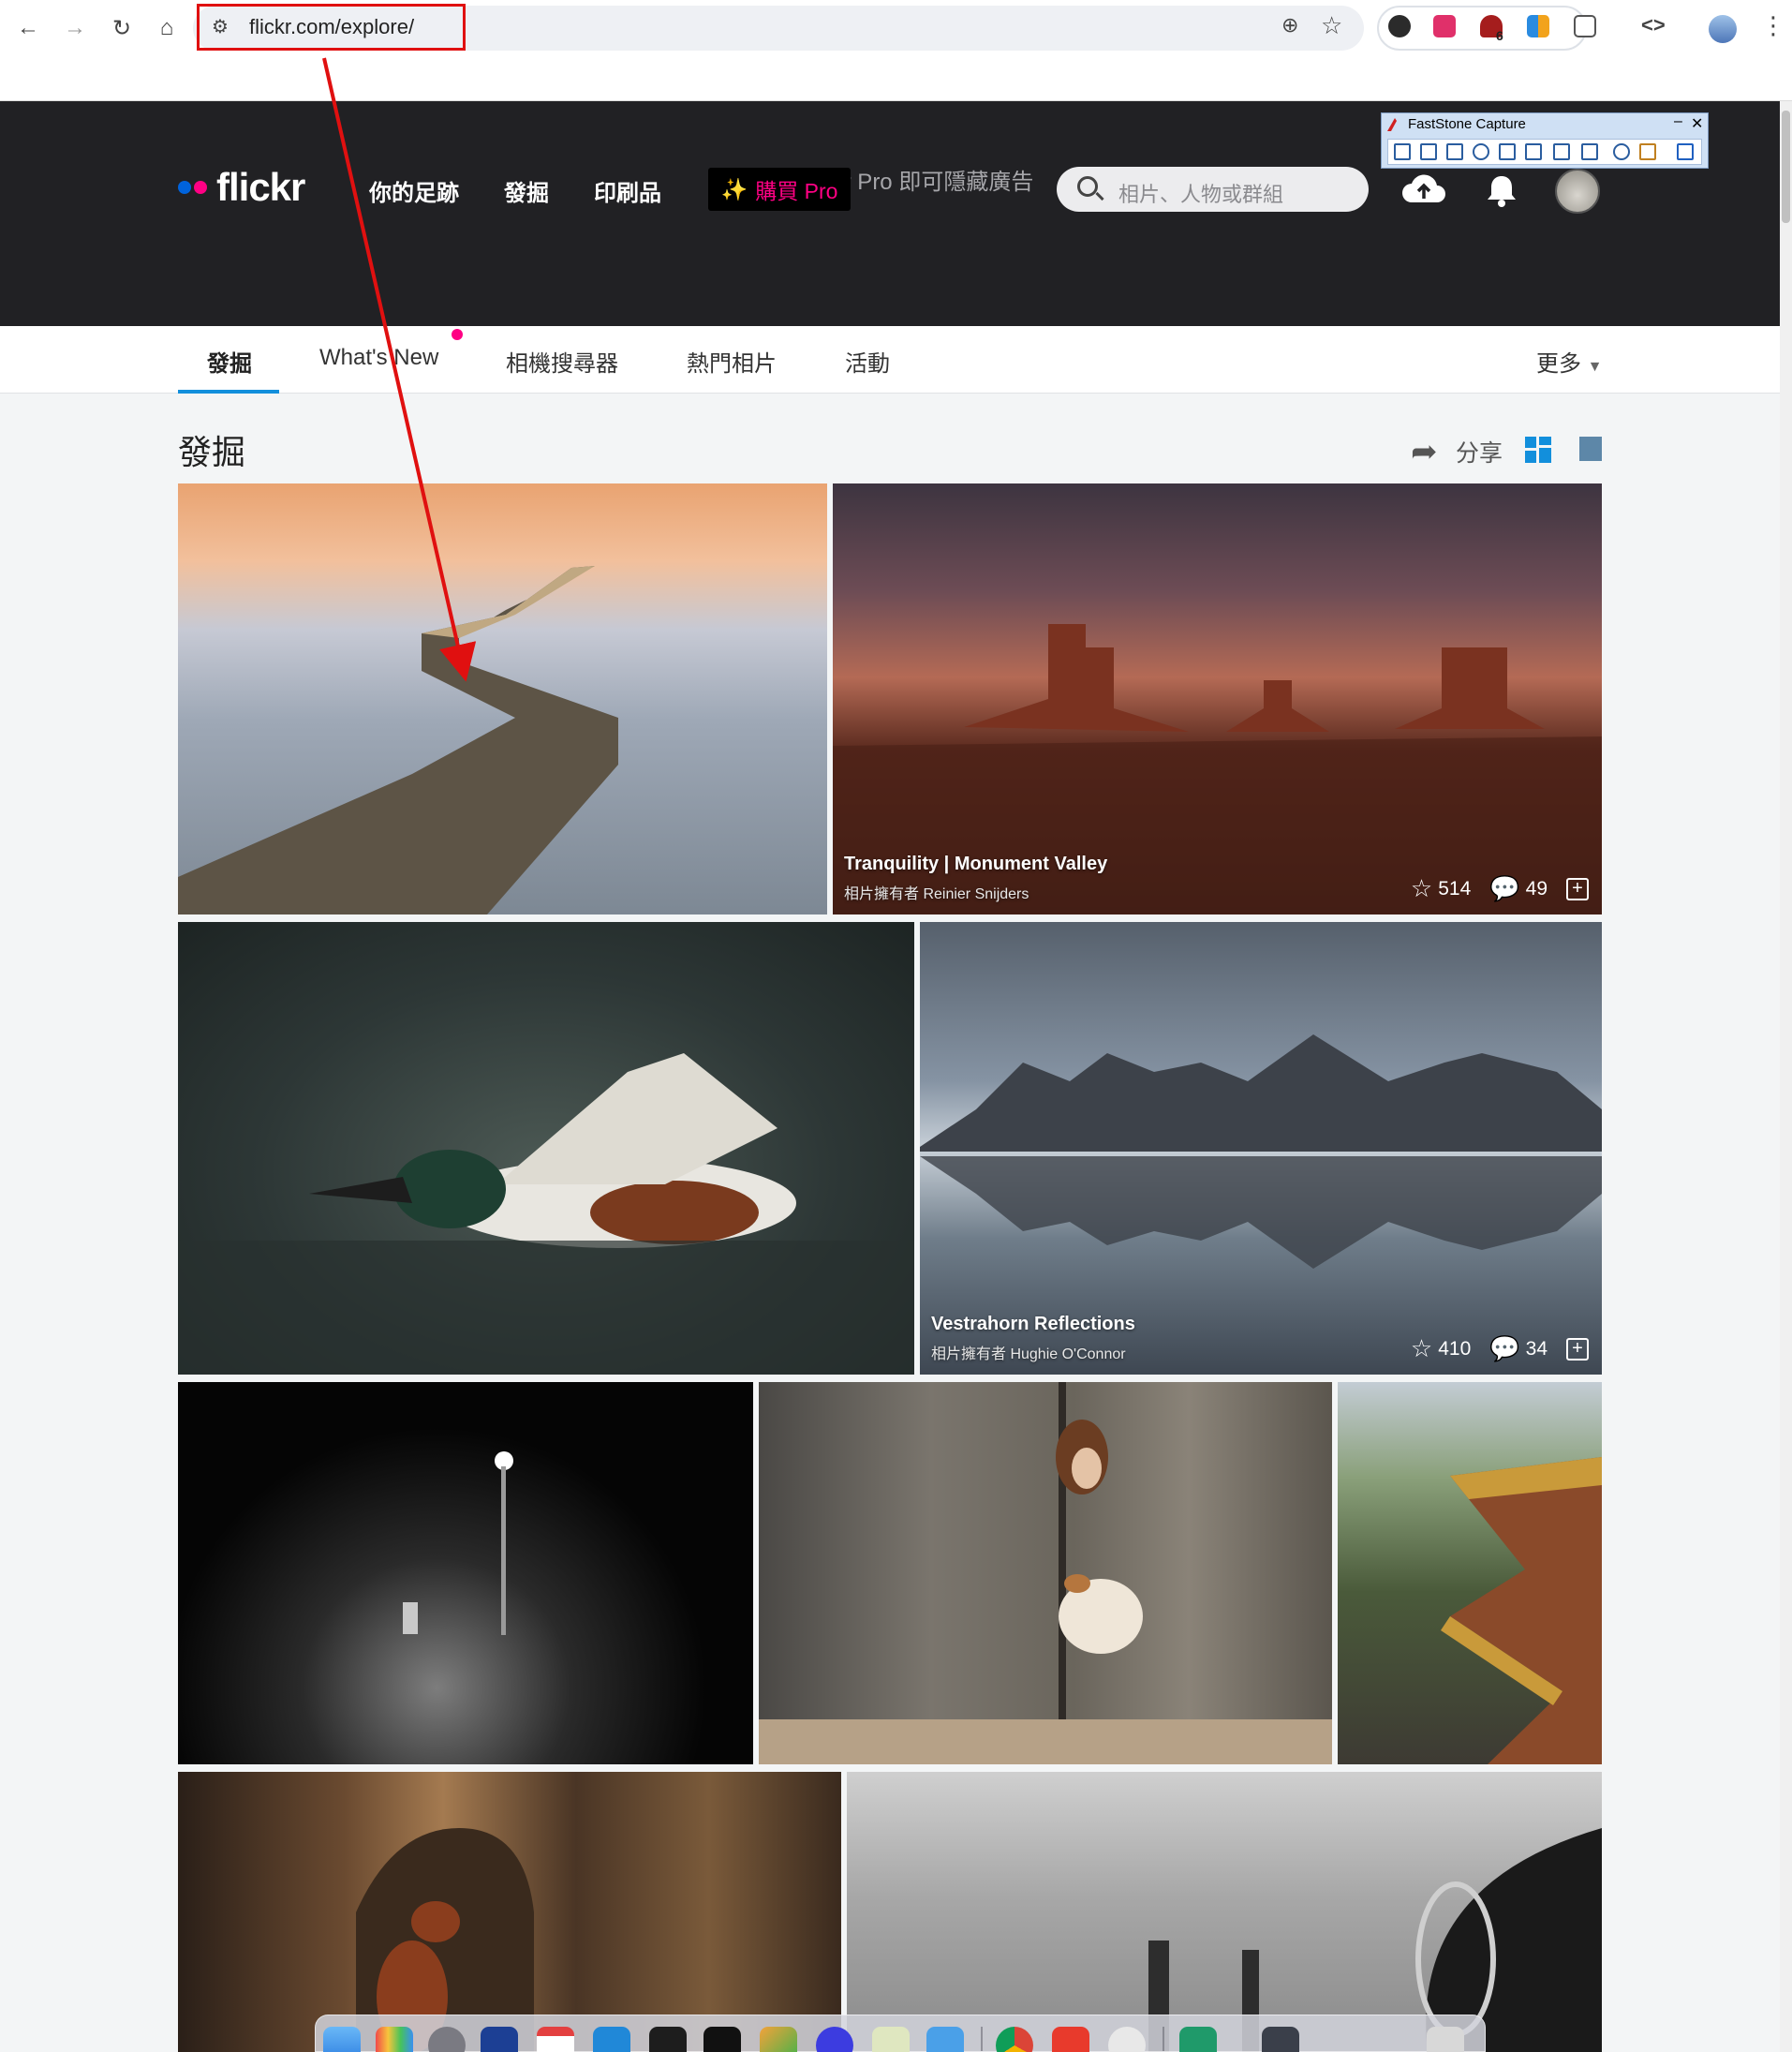  Describe the element at coordinates (834, 2039) in the screenshot. I see `app-circle-icon` at that location.